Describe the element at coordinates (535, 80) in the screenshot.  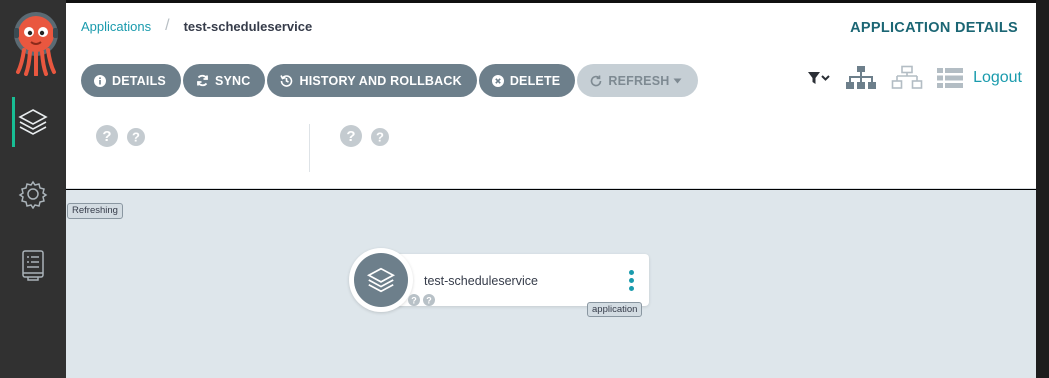
I see `delete-button-label: DELETE` at that location.